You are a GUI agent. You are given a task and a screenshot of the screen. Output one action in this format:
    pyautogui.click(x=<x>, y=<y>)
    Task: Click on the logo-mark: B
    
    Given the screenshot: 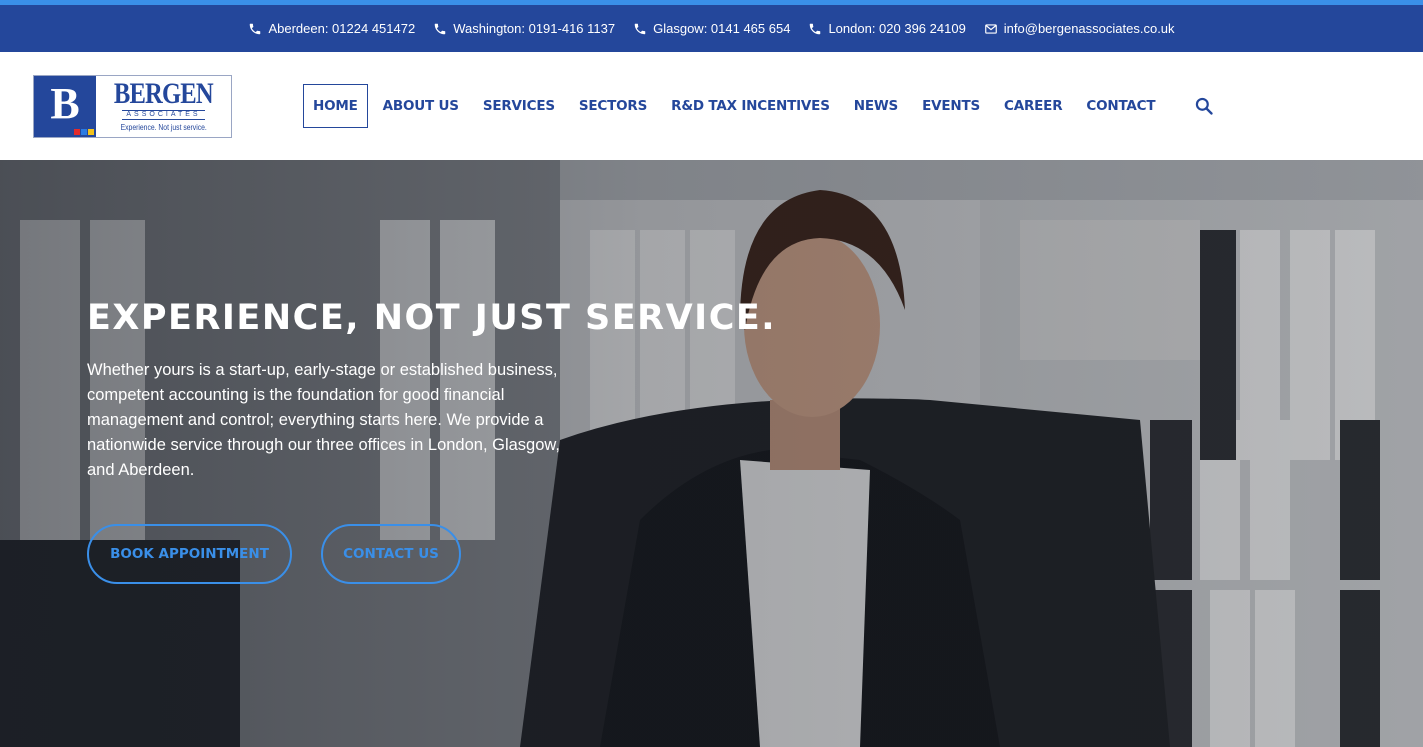 What is the action you would take?
    pyautogui.click(x=65, y=106)
    